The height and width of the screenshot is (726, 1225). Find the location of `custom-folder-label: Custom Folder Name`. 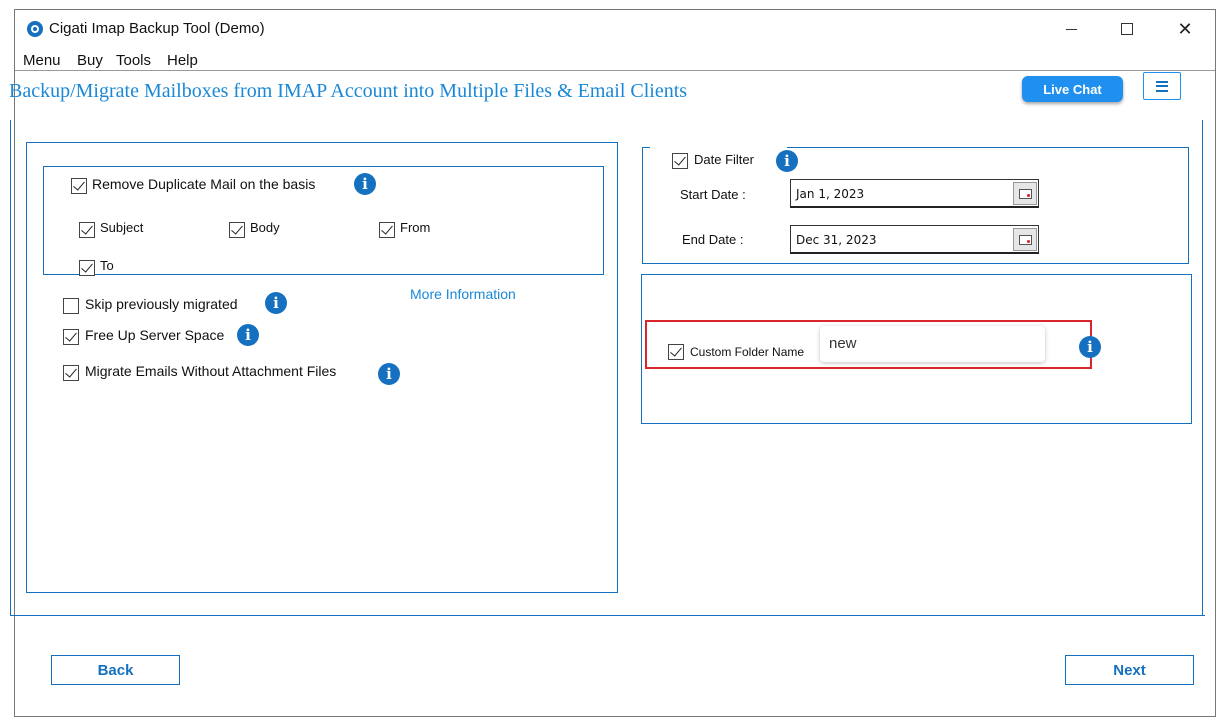

custom-folder-label: Custom Folder Name is located at coordinates (747, 352).